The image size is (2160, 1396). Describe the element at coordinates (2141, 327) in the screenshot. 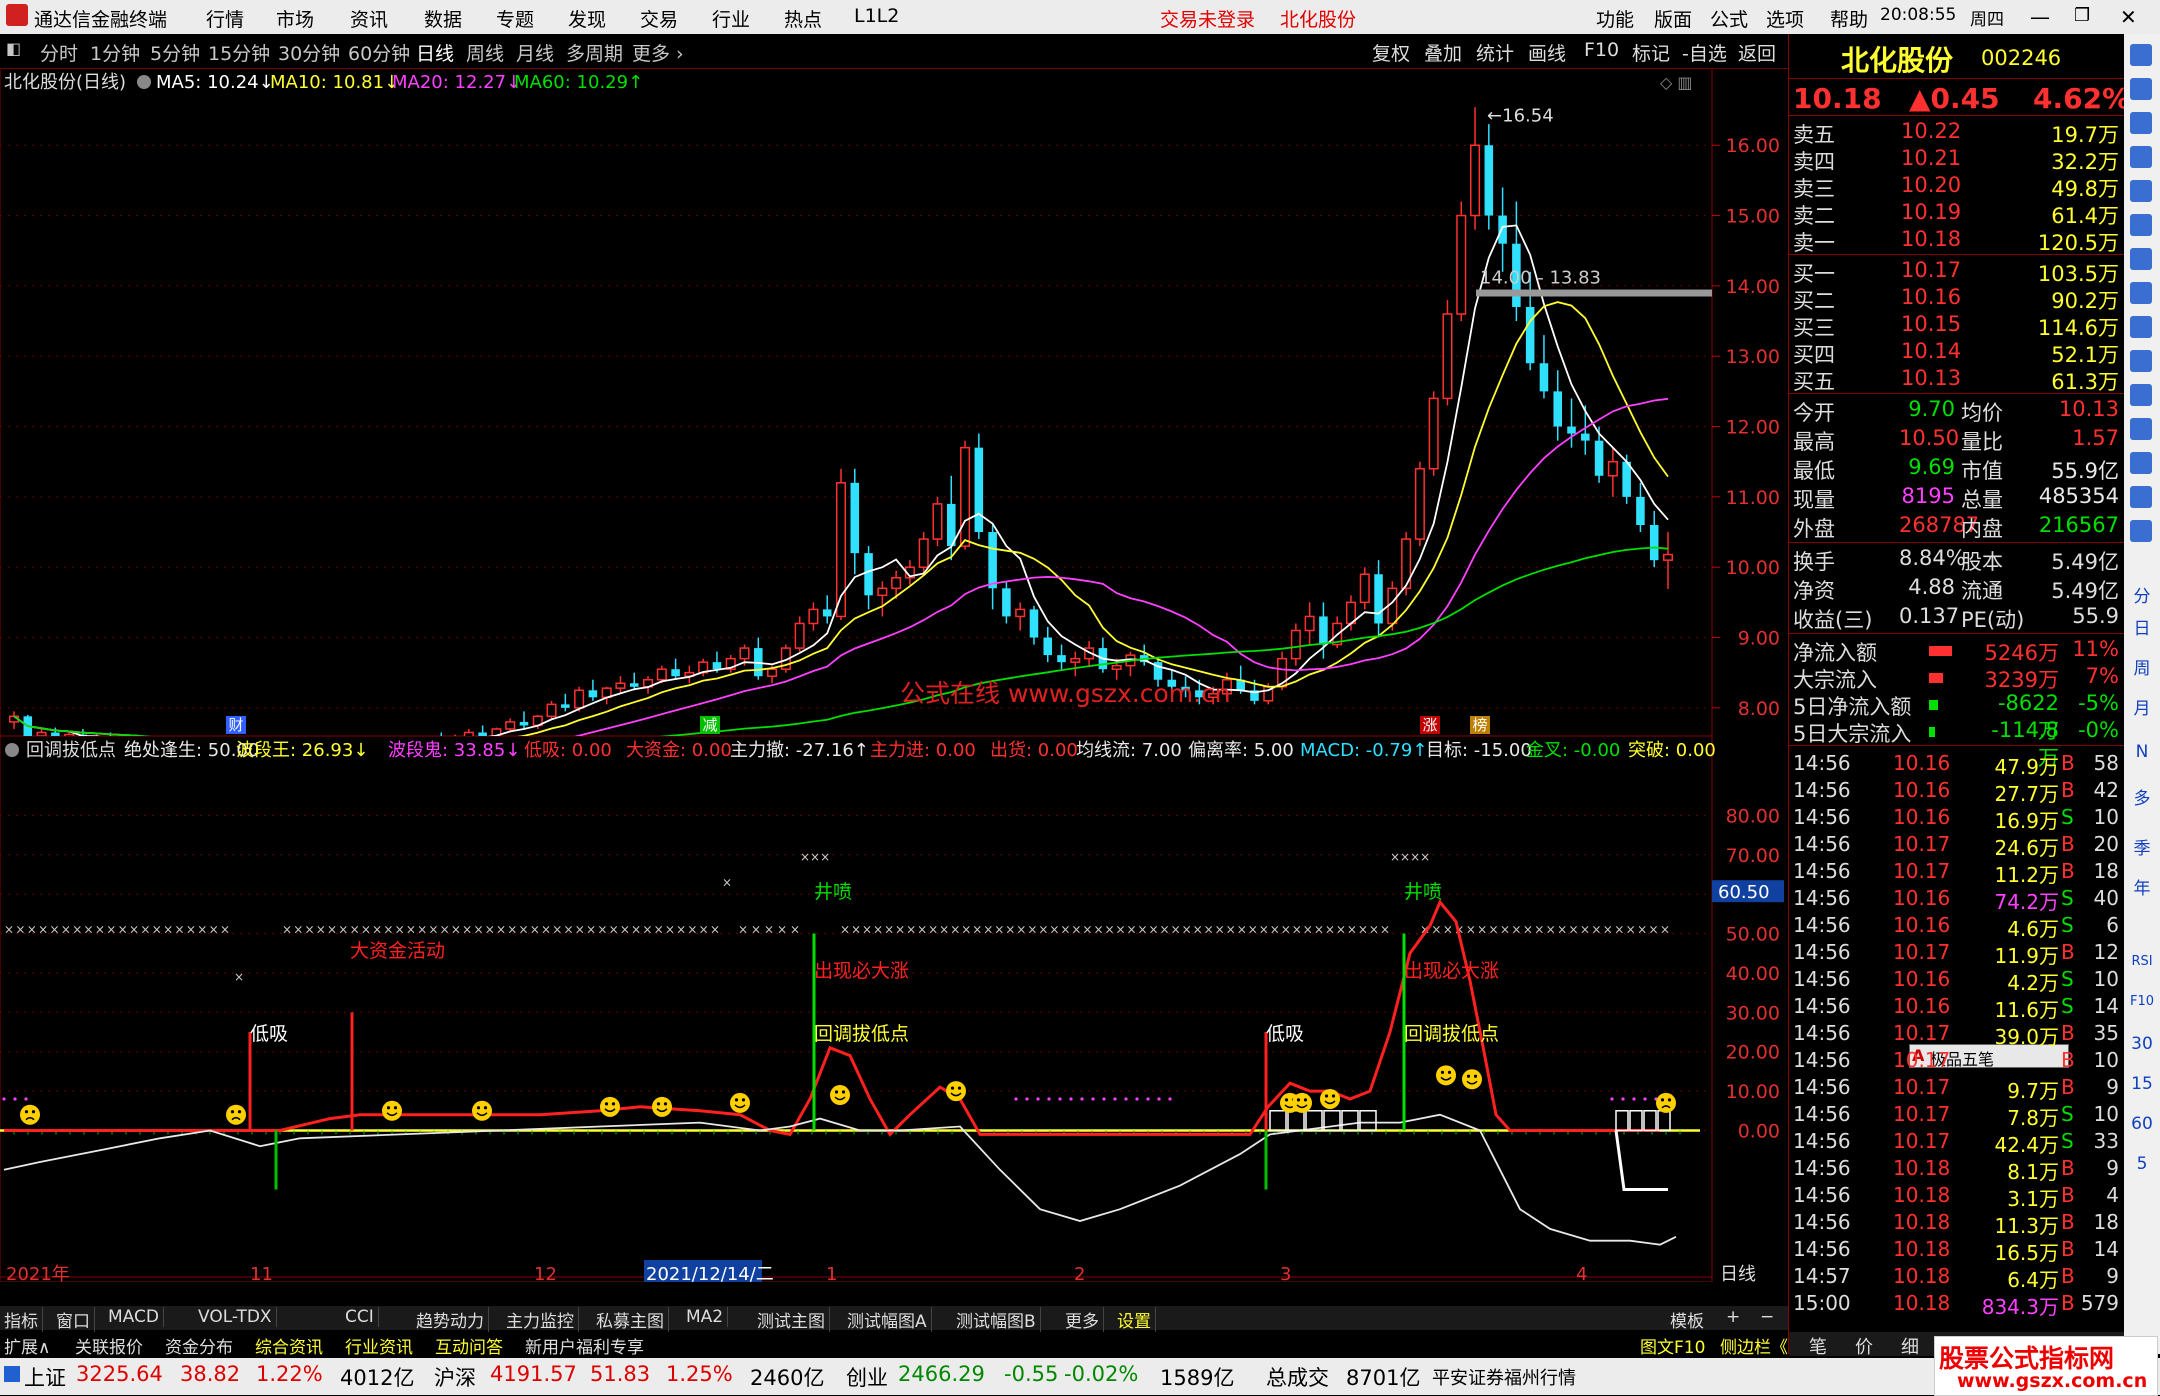

I see `table-icon` at that location.